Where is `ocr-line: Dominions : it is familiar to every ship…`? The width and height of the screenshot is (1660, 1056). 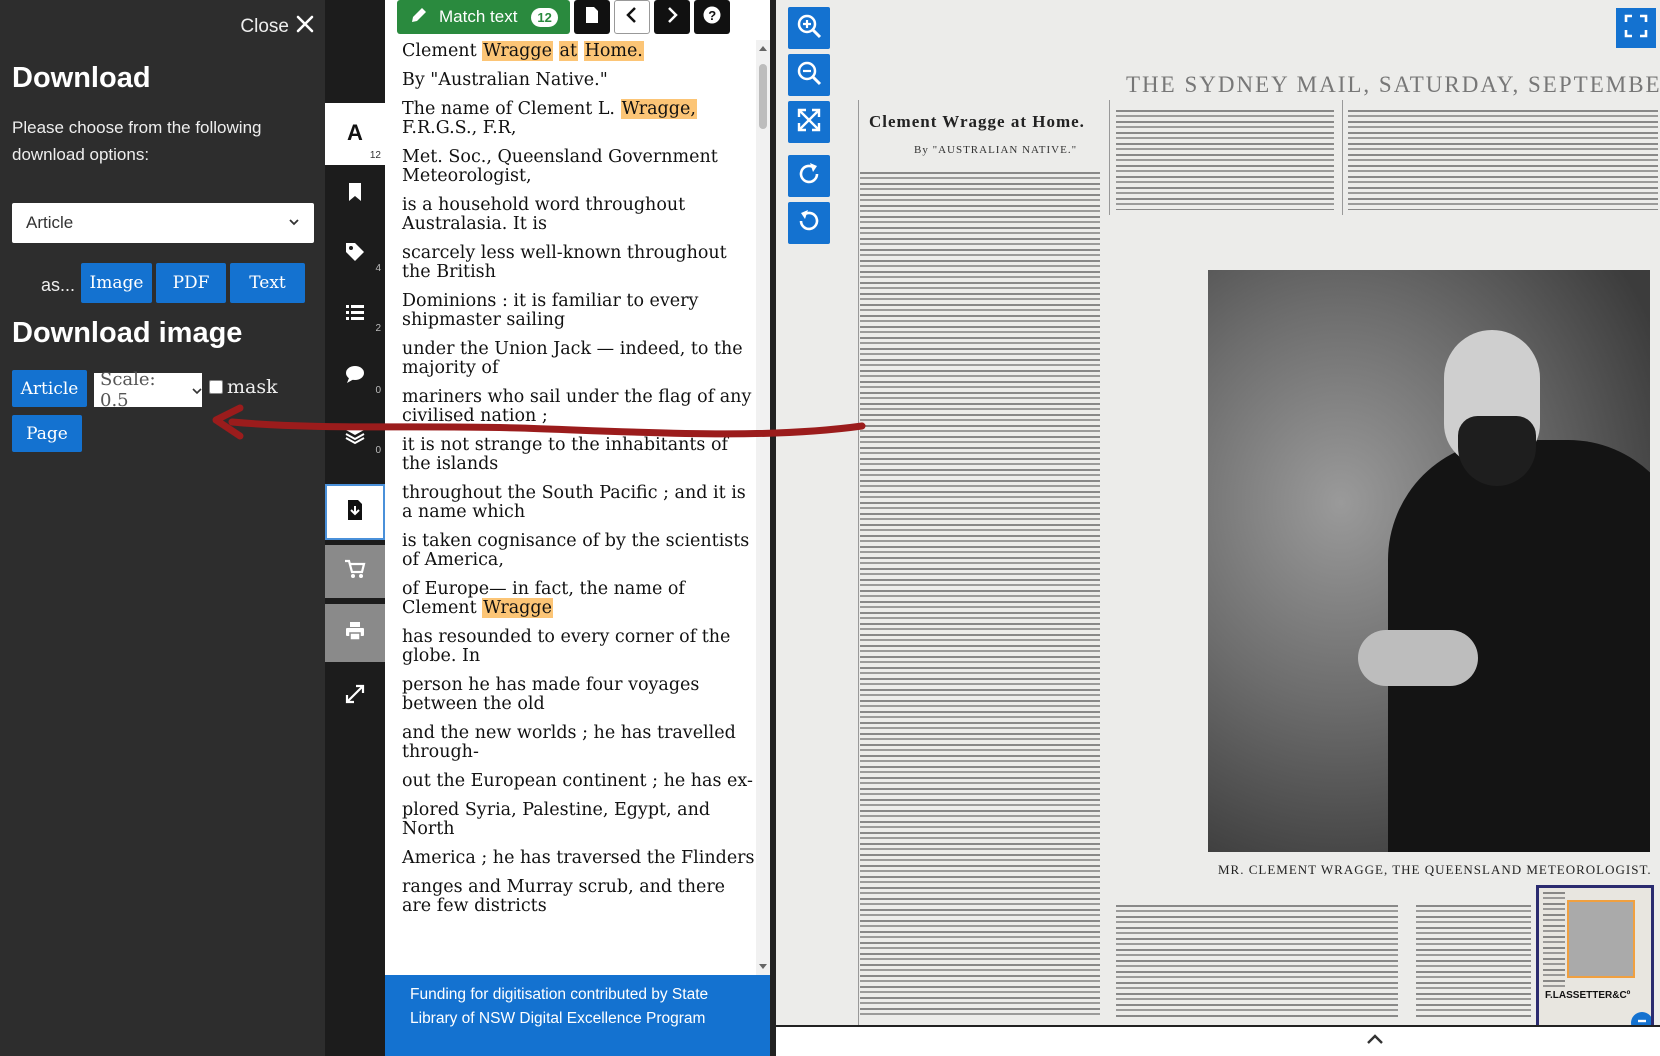 ocr-line: Dominions : it is familiar to every ship… is located at coordinates (579, 311).